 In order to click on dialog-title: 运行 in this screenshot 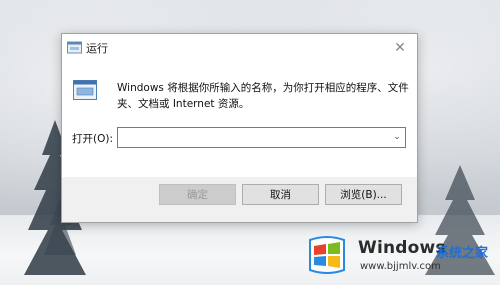, I will do `click(97, 48)`.